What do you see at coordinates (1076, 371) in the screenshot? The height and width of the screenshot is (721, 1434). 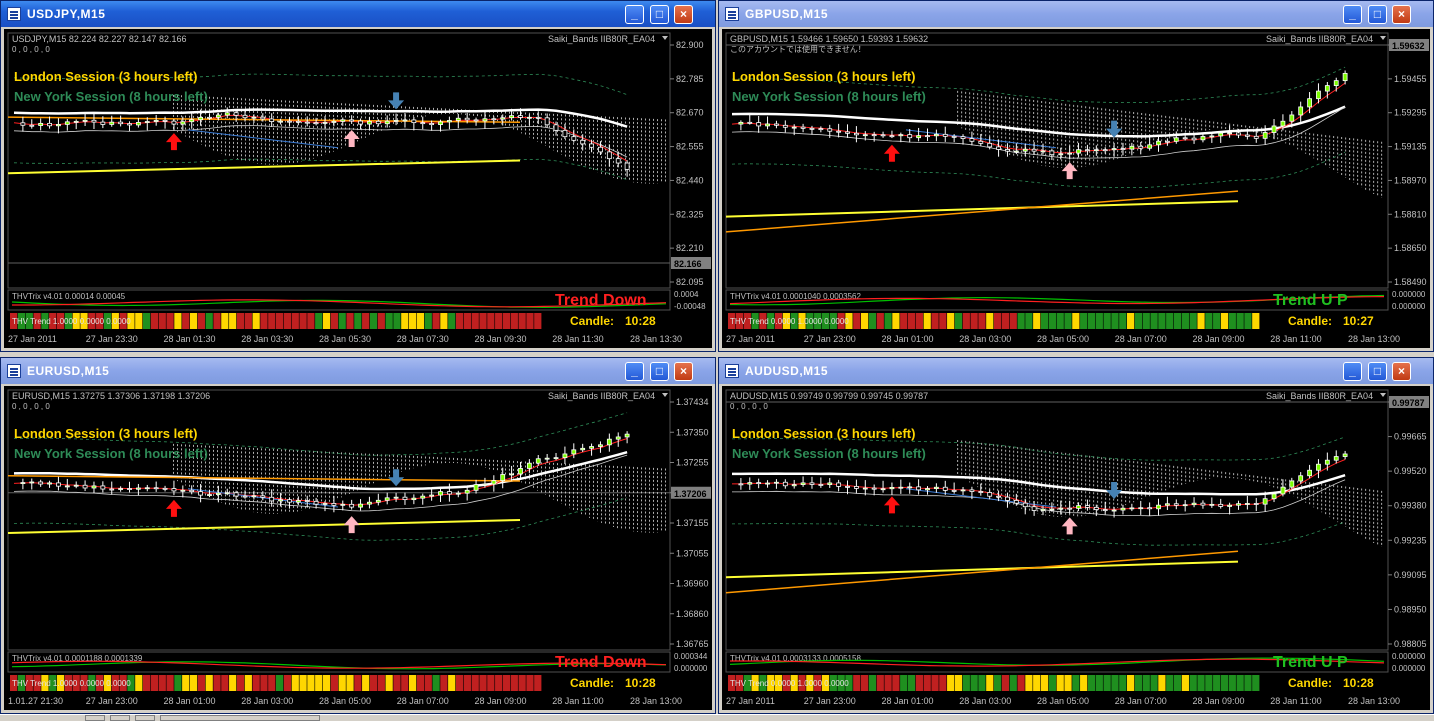 I see `window-titlebar: AUDUSD,M15 _ □ ×` at bounding box center [1076, 371].